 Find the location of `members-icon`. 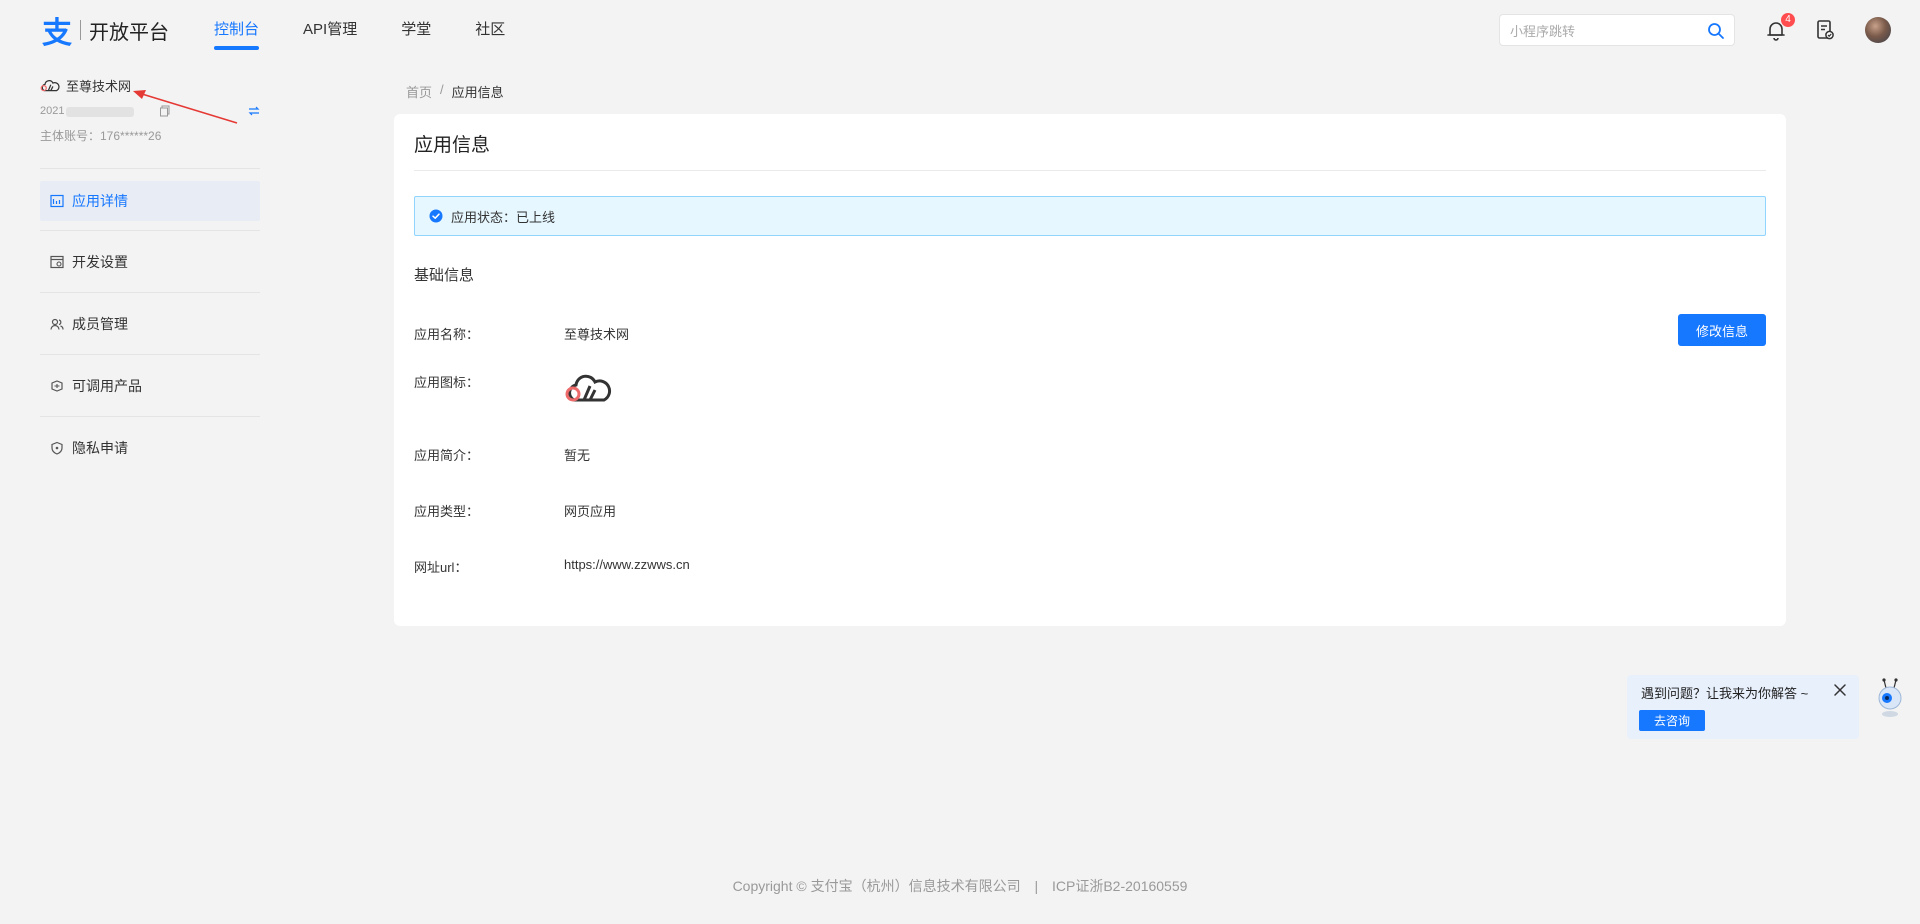

members-icon is located at coordinates (57, 324).